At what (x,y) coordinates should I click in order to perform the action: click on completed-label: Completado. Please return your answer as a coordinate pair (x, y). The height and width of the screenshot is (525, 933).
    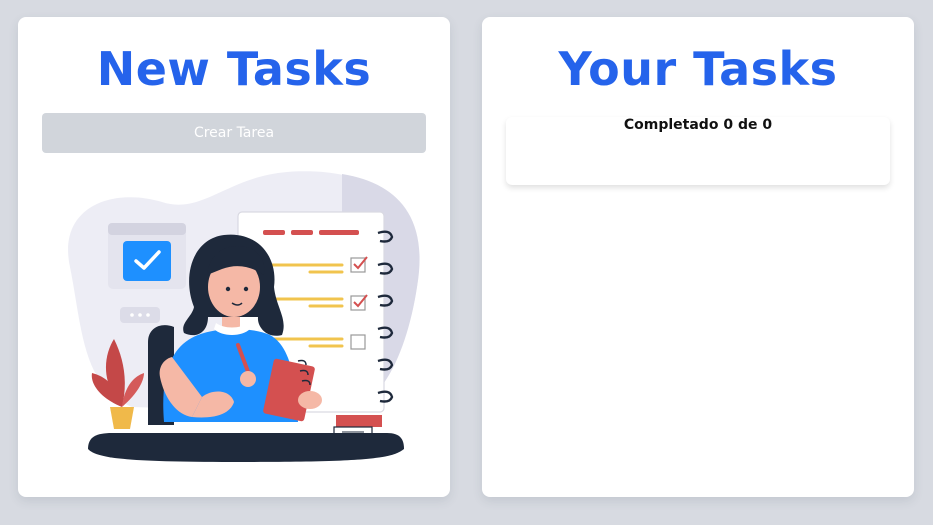
    Looking at the image, I should click on (671, 125).